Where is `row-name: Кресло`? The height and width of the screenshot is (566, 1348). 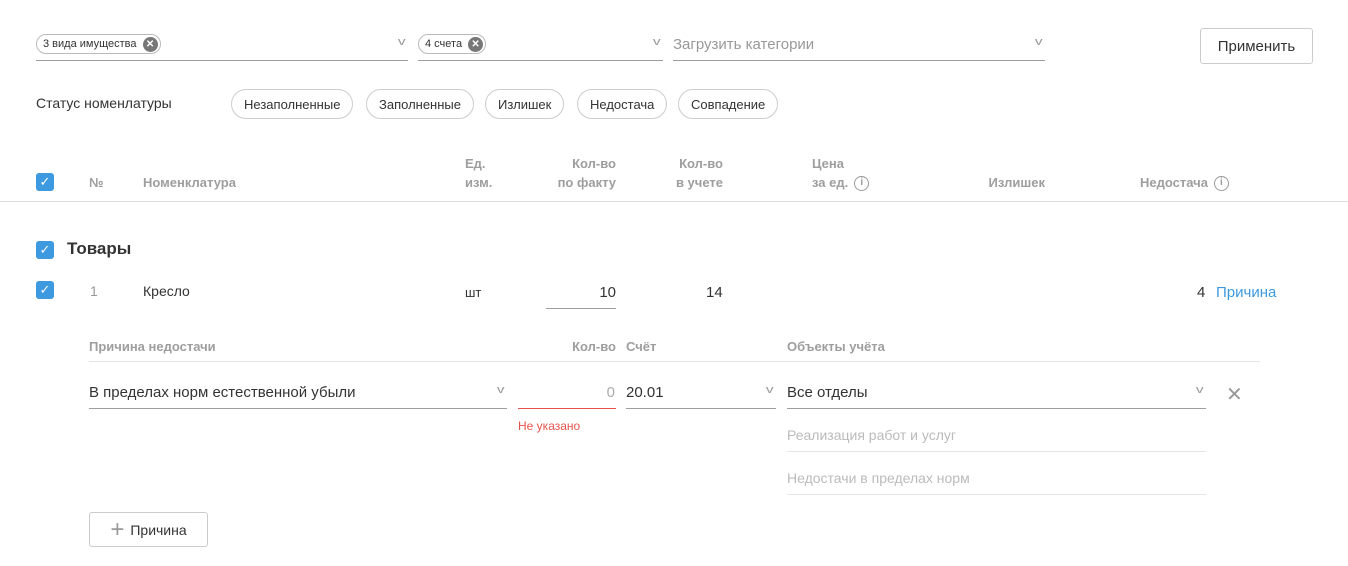
row-name: Кресло is located at coordinates (166, 291).